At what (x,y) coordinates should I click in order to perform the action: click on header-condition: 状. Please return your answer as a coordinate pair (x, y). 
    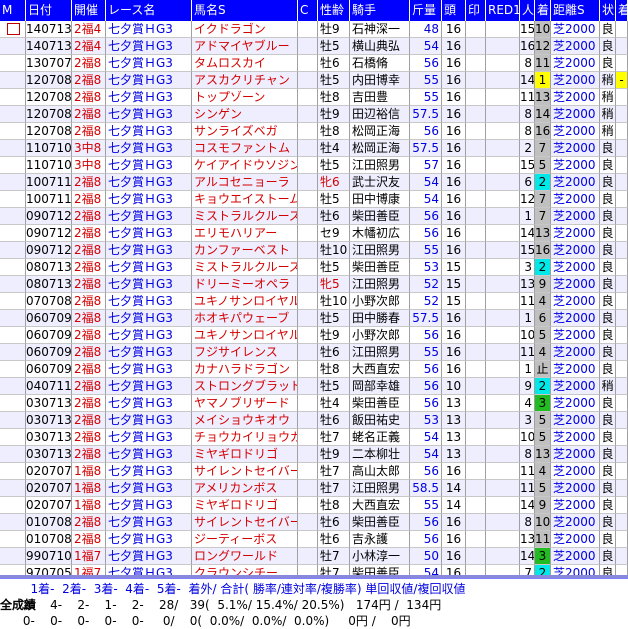
    Looking at the image, I should click on (608, 10).